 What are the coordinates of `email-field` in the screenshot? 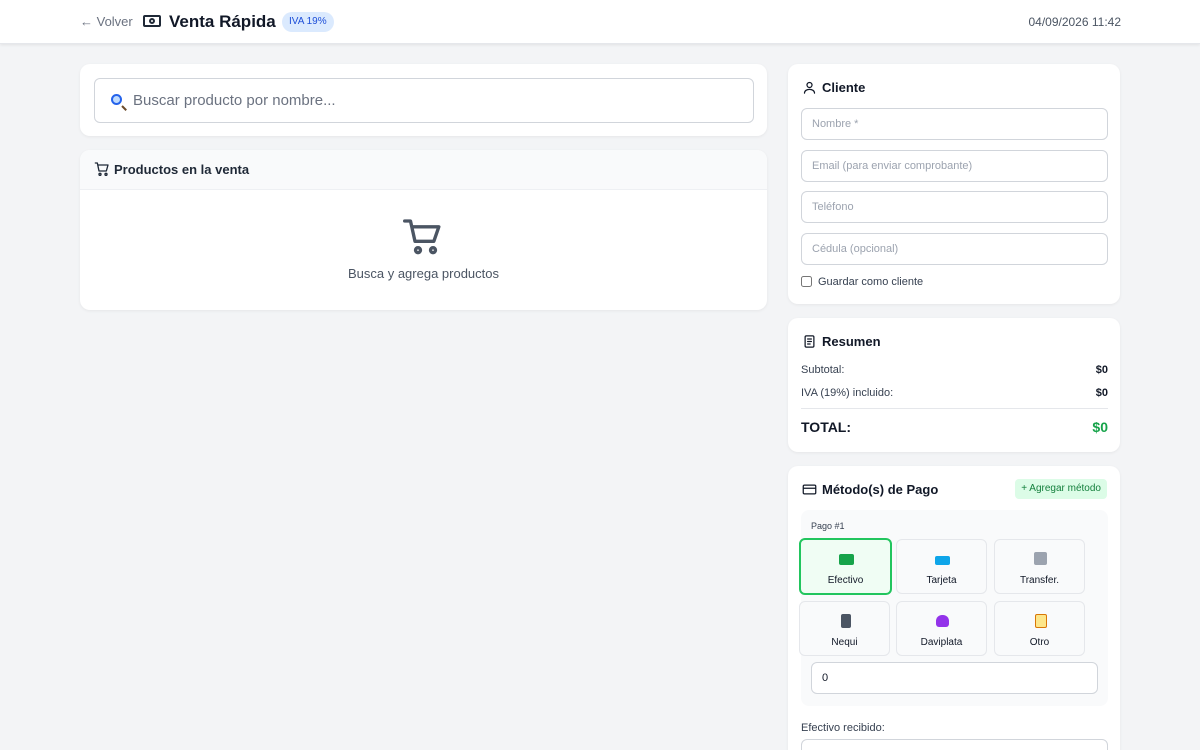 It's located at (954, 166).